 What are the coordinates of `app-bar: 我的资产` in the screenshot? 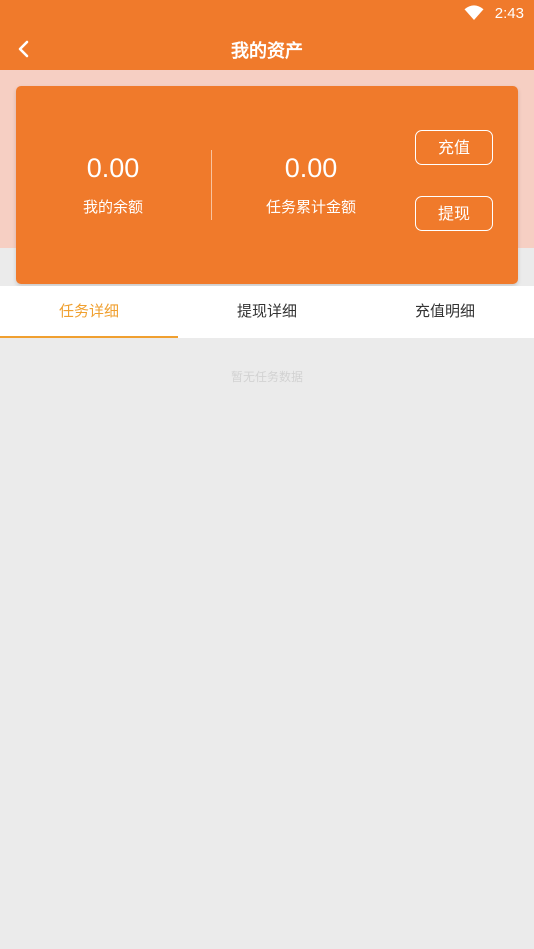 It's located at (267, 49).